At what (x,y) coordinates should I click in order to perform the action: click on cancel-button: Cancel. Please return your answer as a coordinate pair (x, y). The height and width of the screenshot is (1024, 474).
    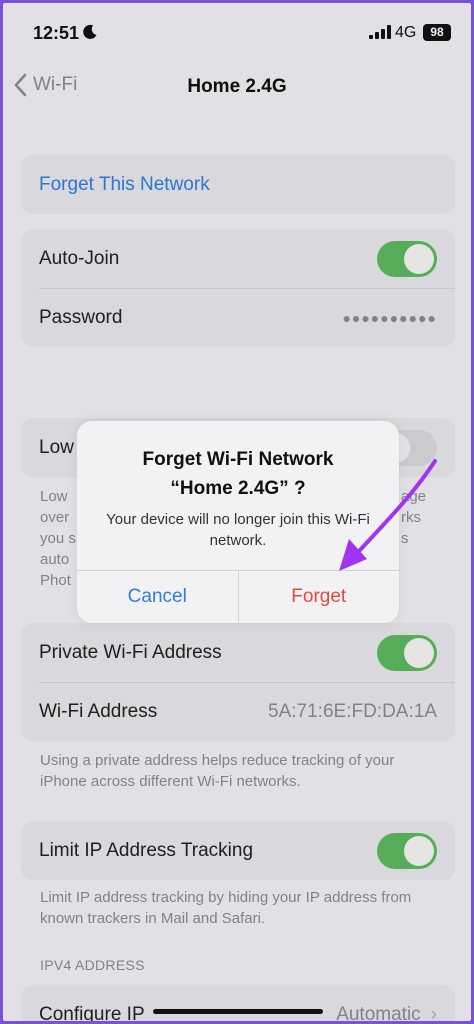
    Looking at the image, I should click on (157, 597).